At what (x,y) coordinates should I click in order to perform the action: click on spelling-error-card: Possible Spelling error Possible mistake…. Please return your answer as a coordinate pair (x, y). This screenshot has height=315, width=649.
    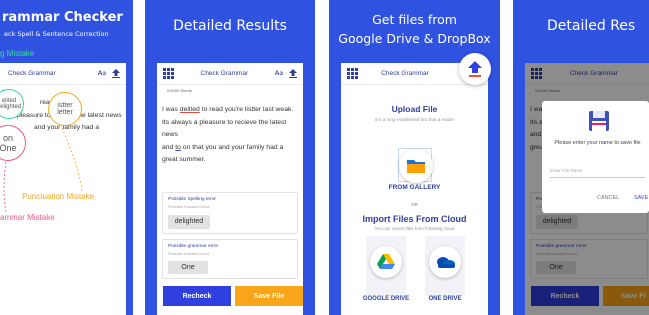
    Looking at the image, I should click on (230, 213).